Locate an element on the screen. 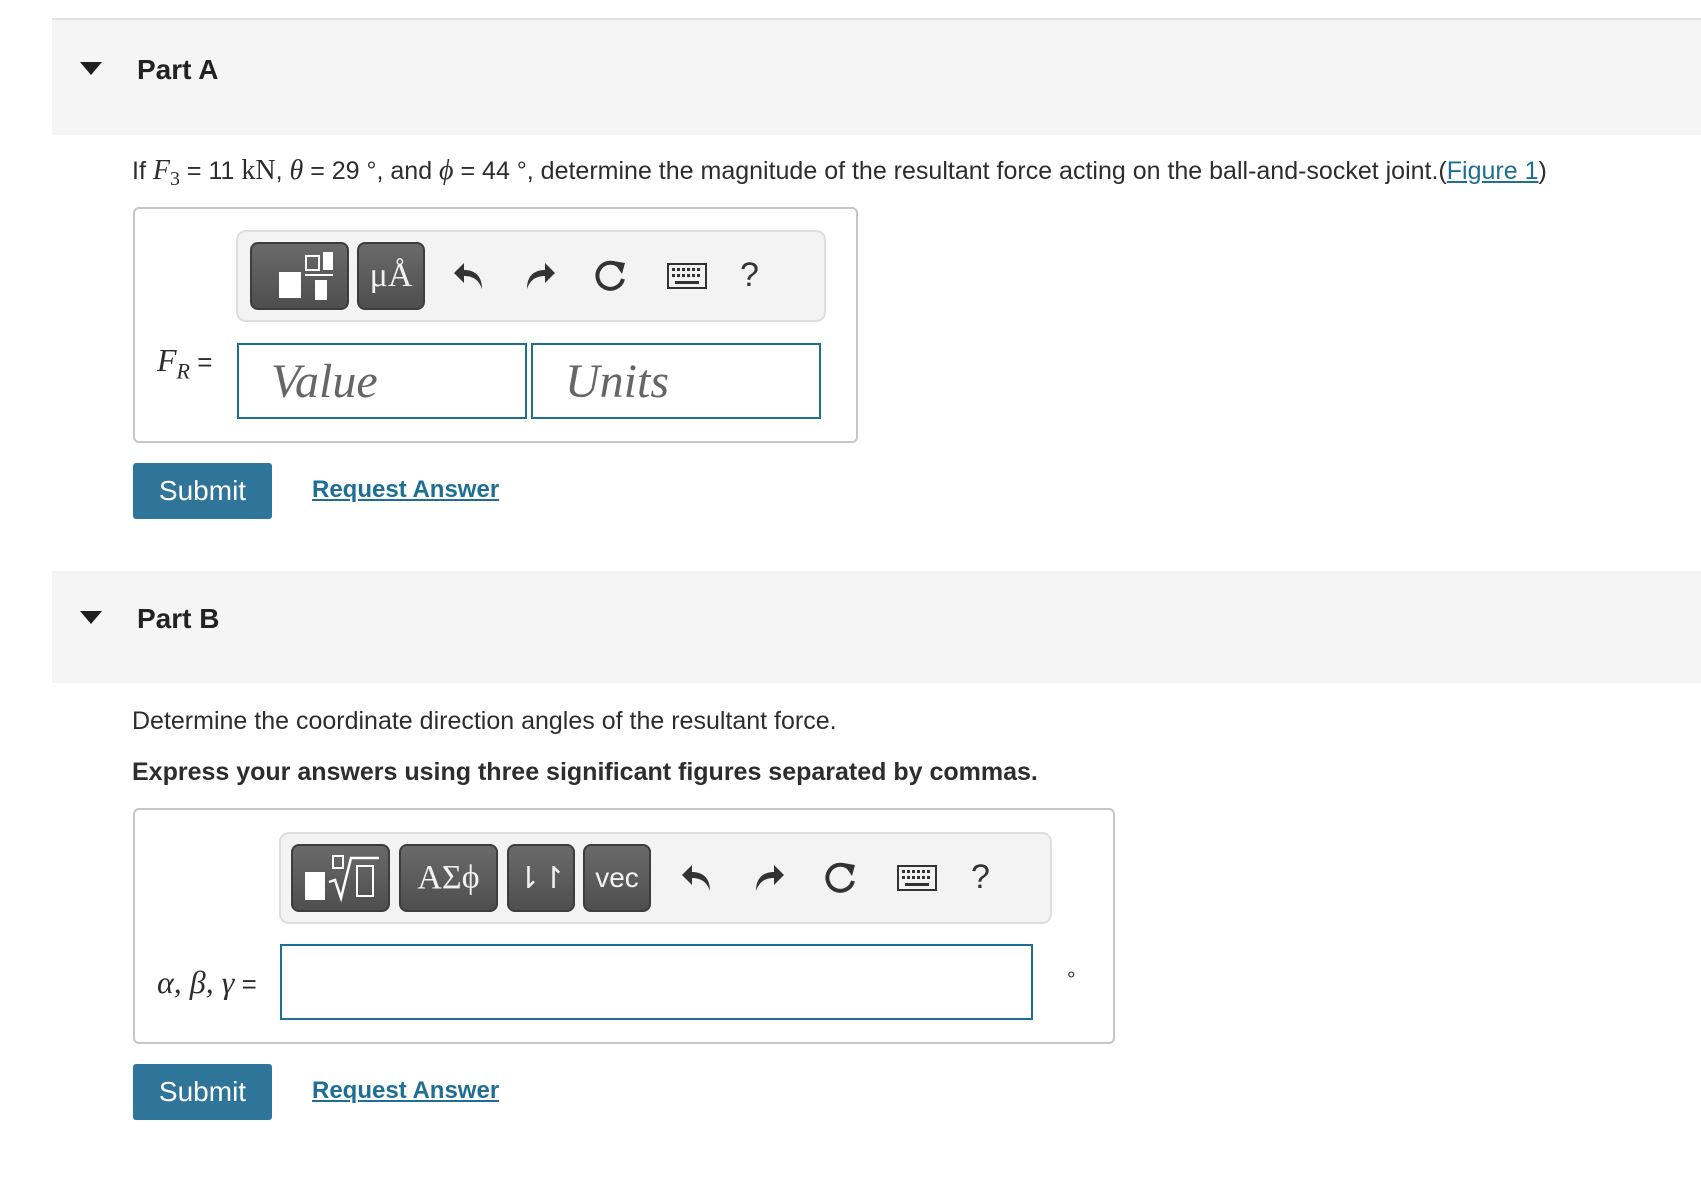  part-b-toolbar: ΑΣϕ ⇂↾ vec ? is located at coordinates (665, 878).